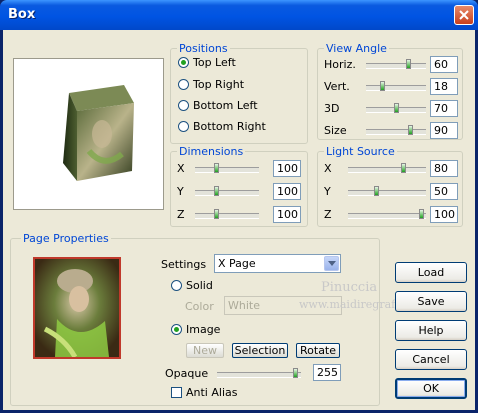 The width and height of the screenshot is (478, 413). Describe the element at coordinates (239, 15) in the screenshot. I see `title-bar: Box` at that location.